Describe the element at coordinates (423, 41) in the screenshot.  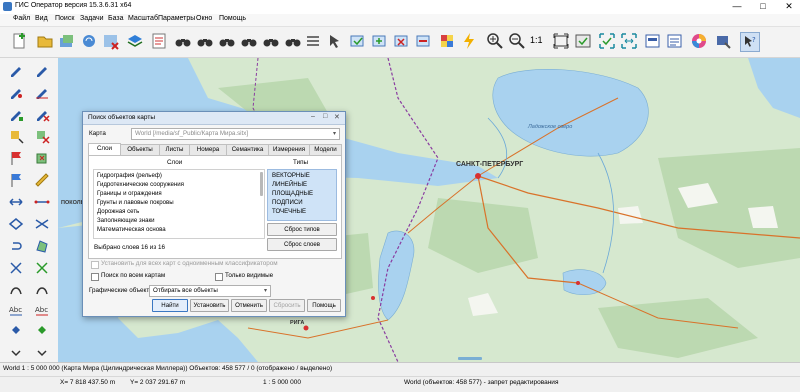
I see `clear-selection-icon` at that location.